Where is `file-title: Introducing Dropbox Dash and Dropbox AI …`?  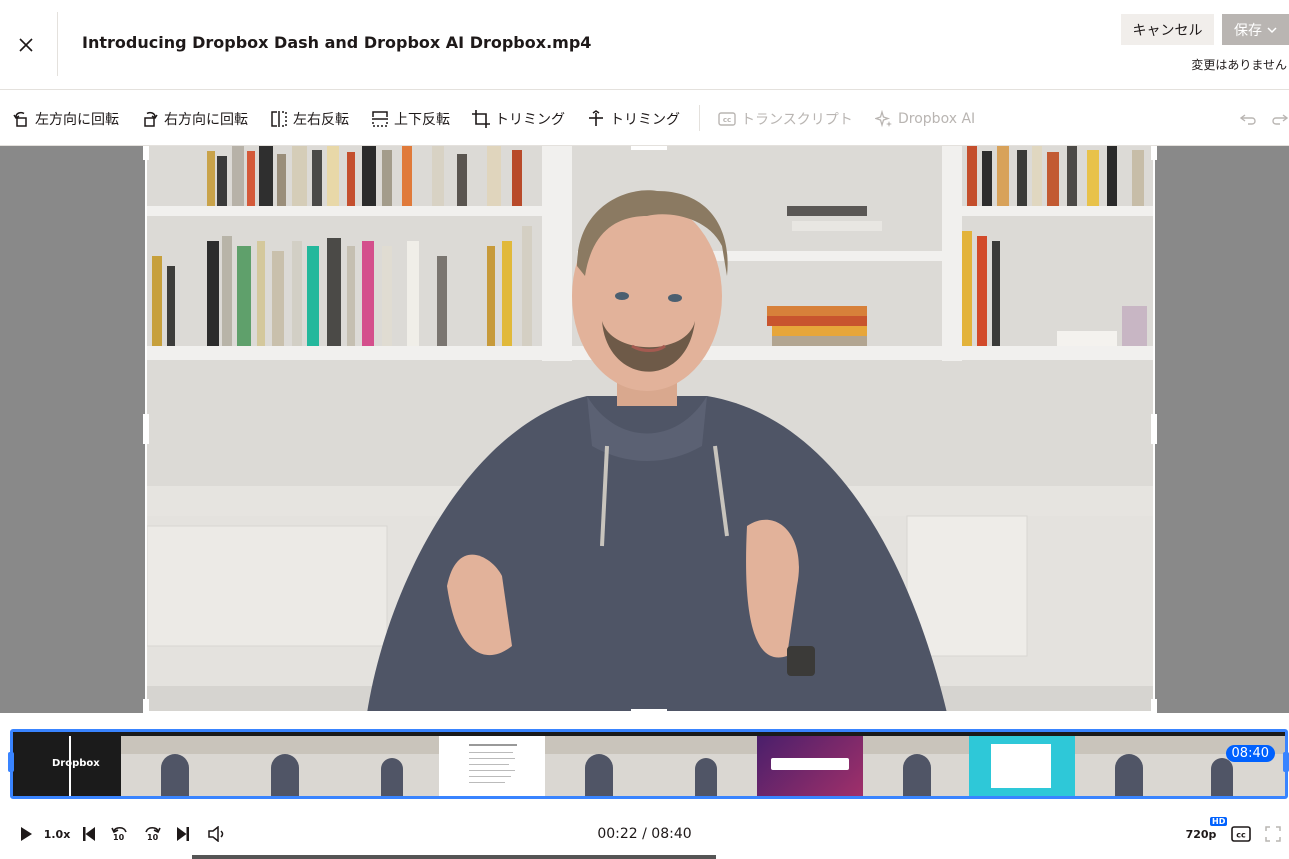
file-title: Introducing Dropbox Dash and Dropbox AI … is located at coordinates (337, 42).